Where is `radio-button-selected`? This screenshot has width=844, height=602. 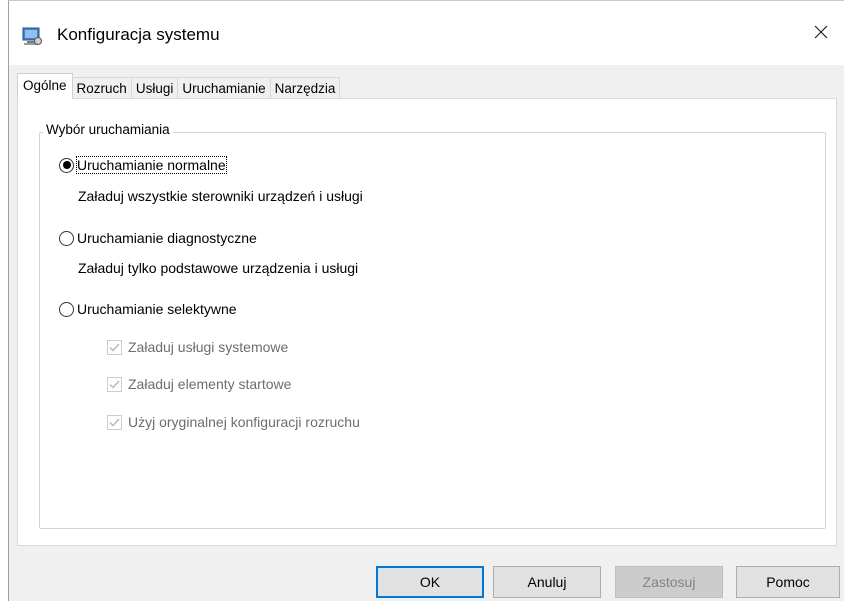
radio-button-selected is located at coordinates (66, 165).